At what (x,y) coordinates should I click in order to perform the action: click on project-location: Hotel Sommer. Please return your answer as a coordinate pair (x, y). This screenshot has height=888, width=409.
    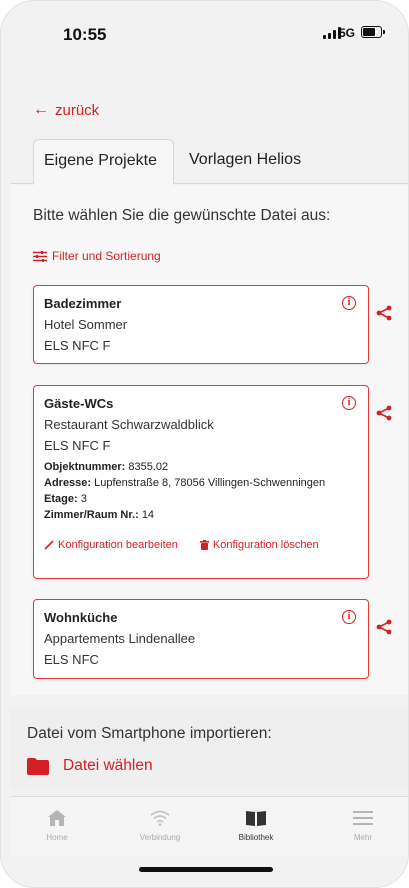
    Looking at the image, I should click on (86, 324).